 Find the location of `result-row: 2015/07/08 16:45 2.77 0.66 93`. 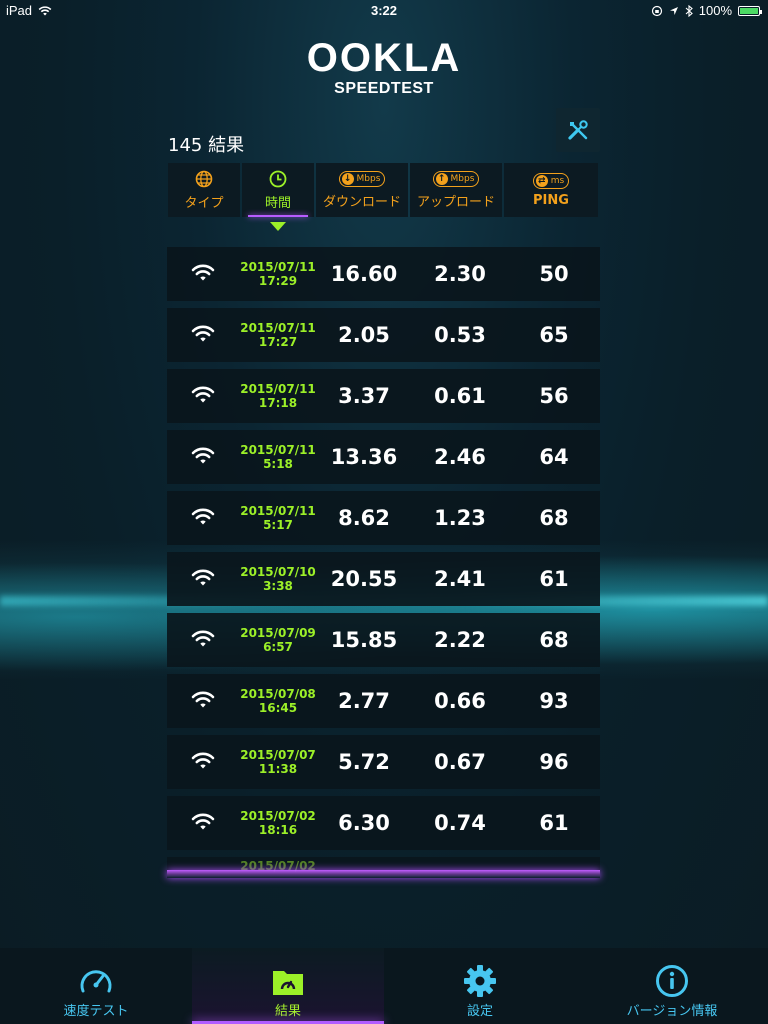

result-row: 2015/07/08 16:45 2.77 0.66 93 is located at coordinates (383, 701).